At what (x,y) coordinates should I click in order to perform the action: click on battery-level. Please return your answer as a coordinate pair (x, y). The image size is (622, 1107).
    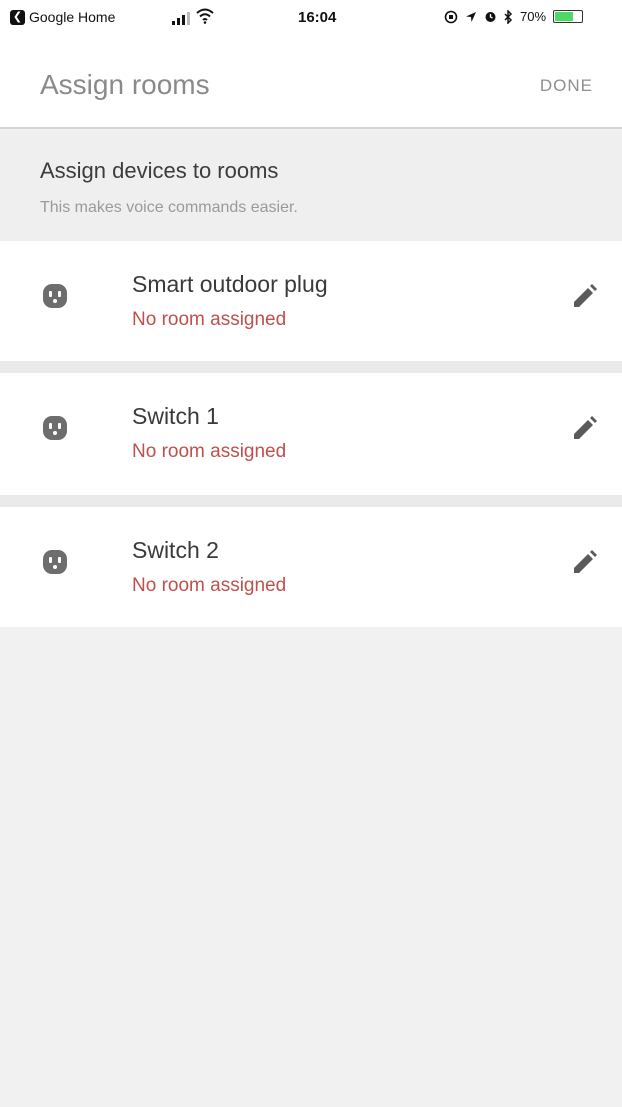
    Looking at the image, I should click on (564, 16).